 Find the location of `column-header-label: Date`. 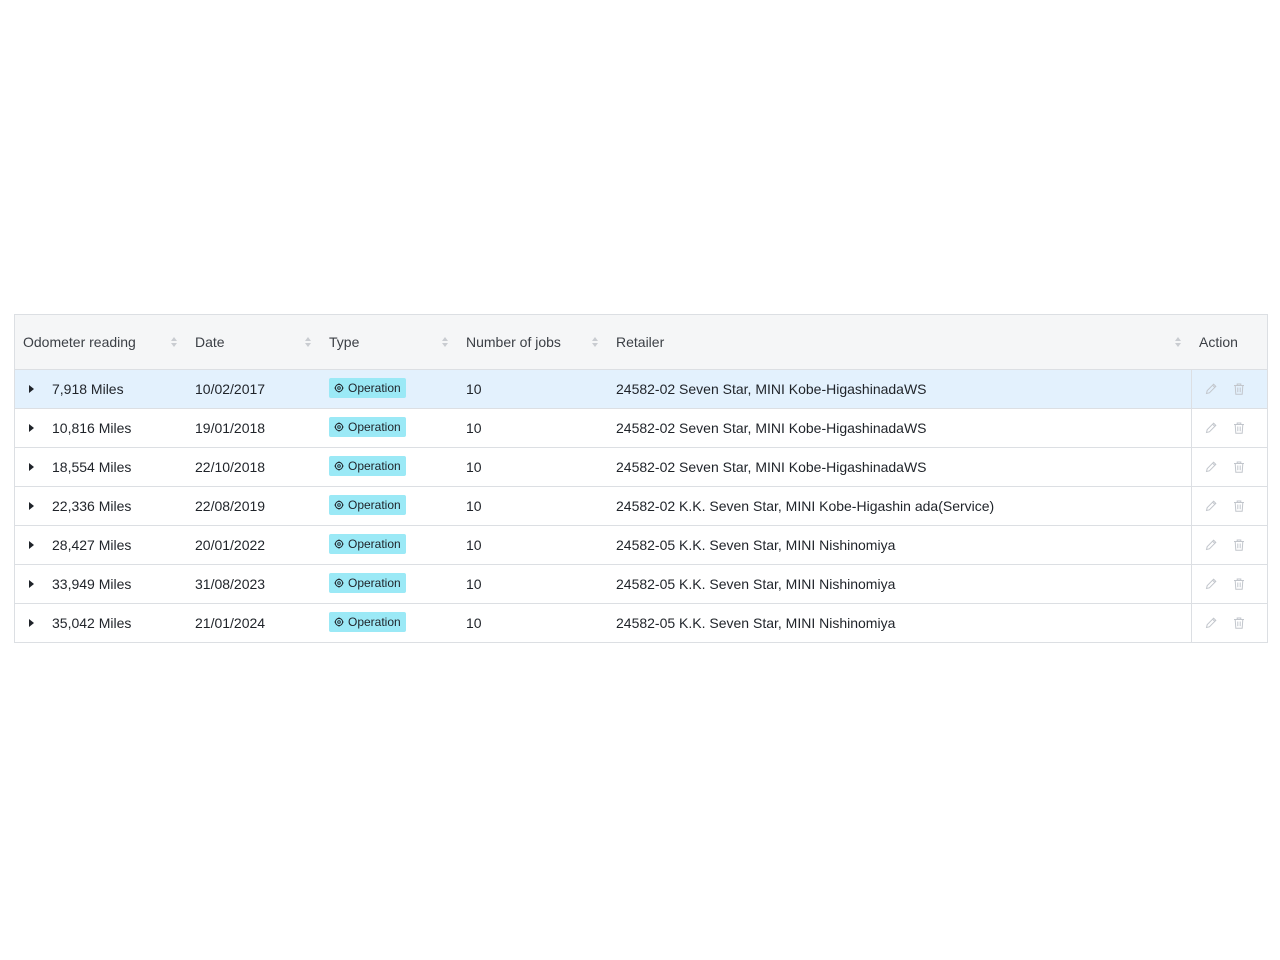

column-header-label: Date is located at coordinates (210, 342).